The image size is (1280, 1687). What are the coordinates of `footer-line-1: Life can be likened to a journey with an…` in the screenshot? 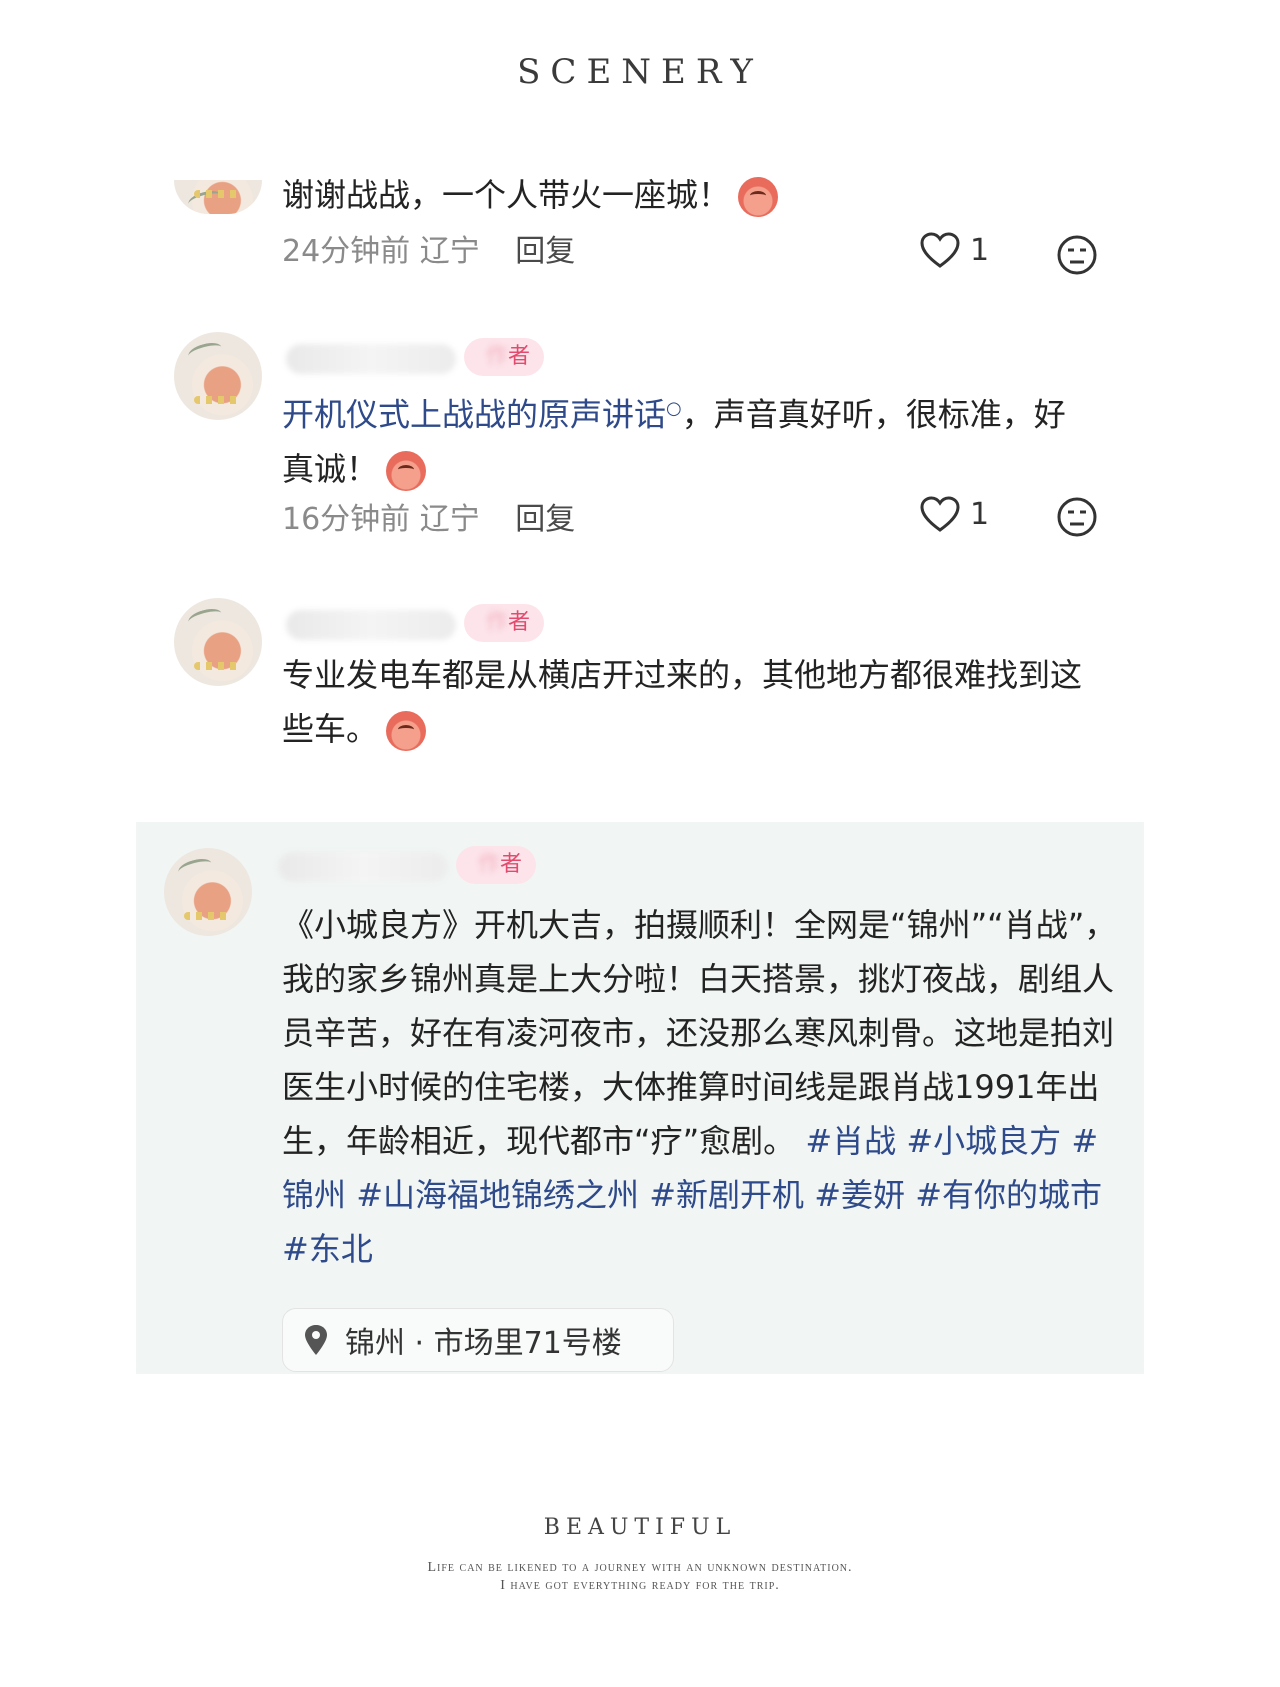 It's located at (640, 1567).